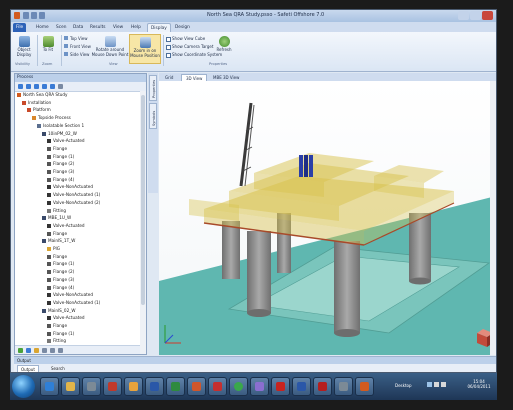  What do you see at coordinates (52, 86) in the screenshot?
I see `expand-icon` at bounding box center [52, 86].